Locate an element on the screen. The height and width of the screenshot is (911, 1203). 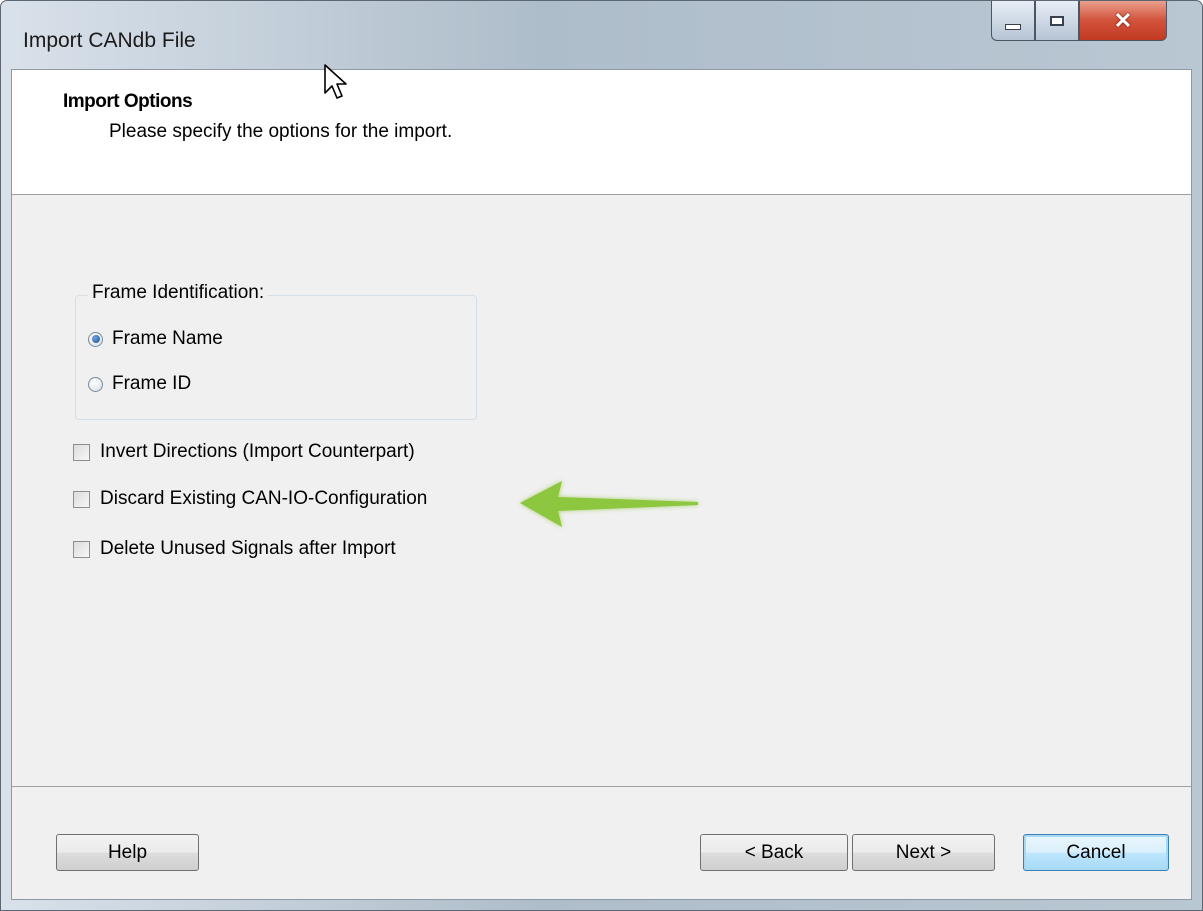
close-icon: ✕ is located at coordinates (1123, 20).